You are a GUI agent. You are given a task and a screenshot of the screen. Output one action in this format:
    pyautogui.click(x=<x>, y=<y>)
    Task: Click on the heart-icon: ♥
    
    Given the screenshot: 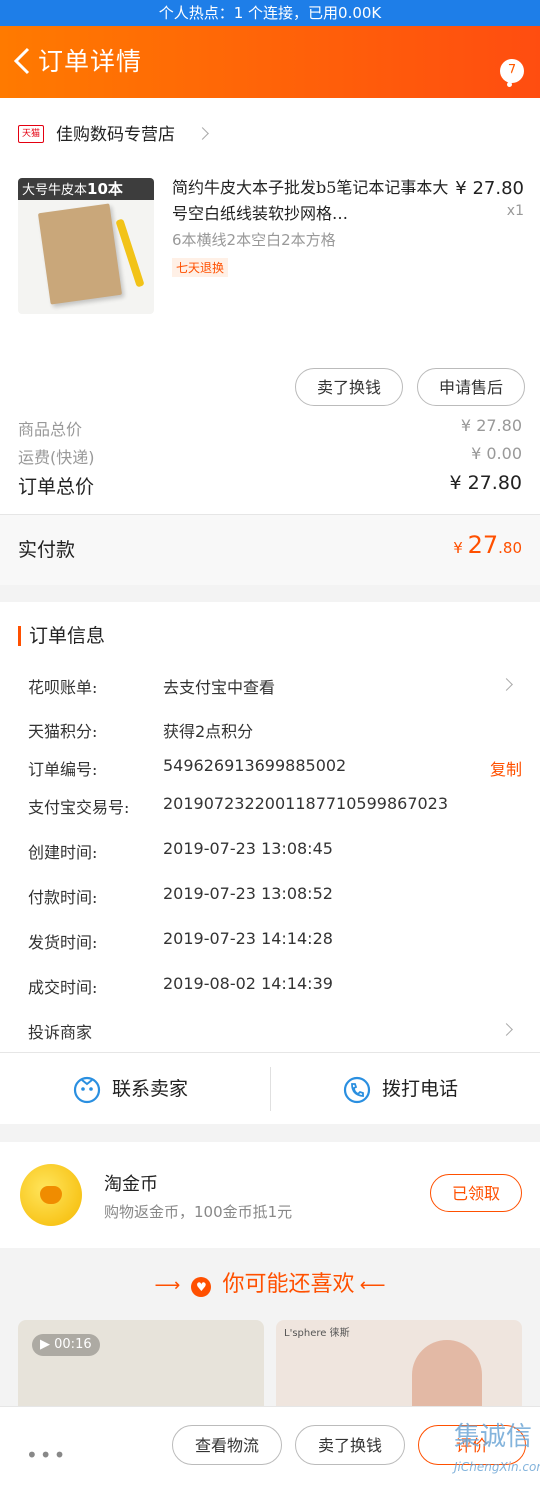 What is the action you would take?
    pyautogui.click(x=201, y=1286)
    